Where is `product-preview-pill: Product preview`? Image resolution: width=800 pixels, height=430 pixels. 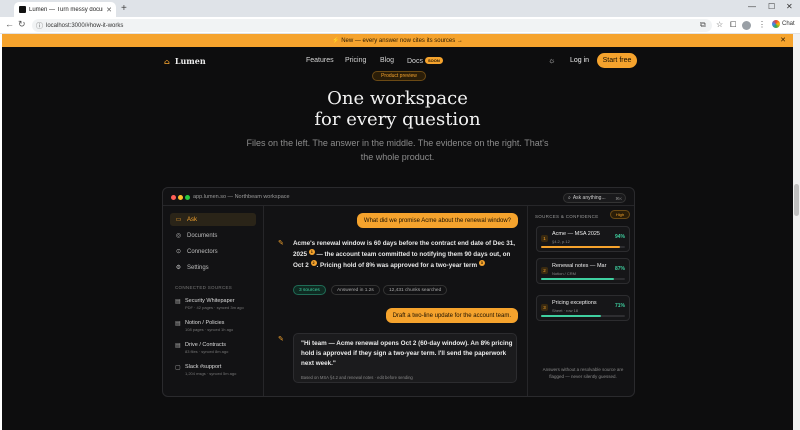
product-preview-pill: Product preview is located at coordinates (399, 76).